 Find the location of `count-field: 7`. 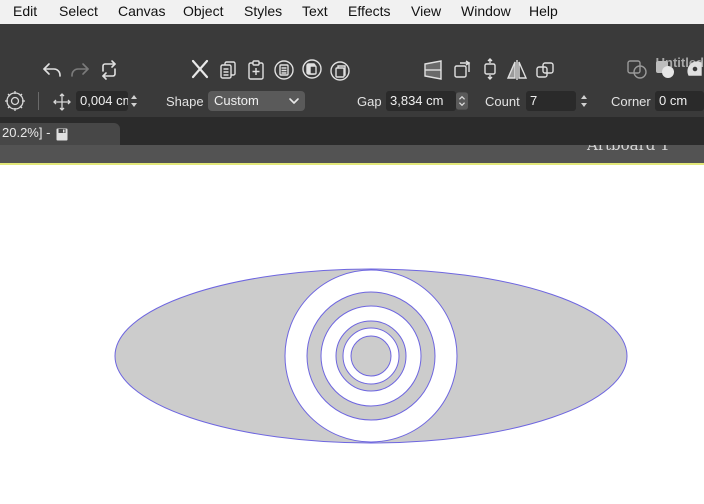

count-field: 7 is located at coordinates (551, 101).